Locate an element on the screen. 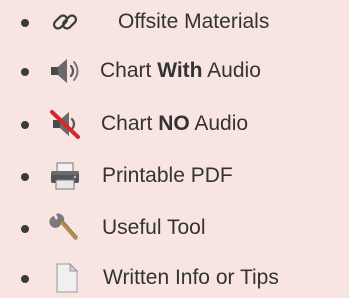 The height and width of the screenshot is (298, 349). legend-label: Useful Tool is located at coordinates (154, 227).